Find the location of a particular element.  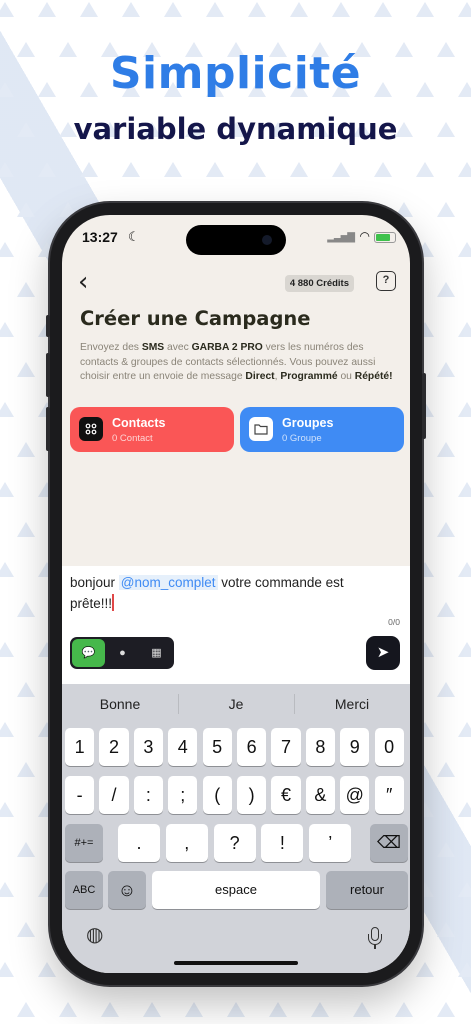

abc-key: ABC is located at coordinates (84, 890).